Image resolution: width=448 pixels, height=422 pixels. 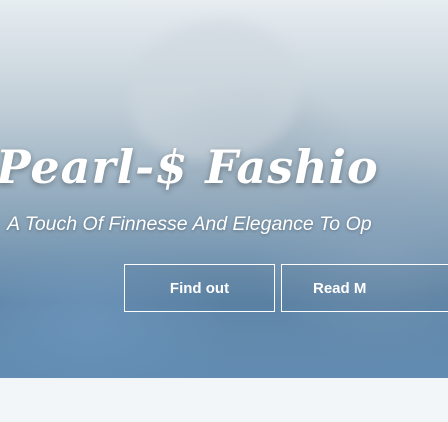 What do you see at coordinates (224, 400) in the screenshot?
I see `below-hero-area` at bounding box center [224, 400].